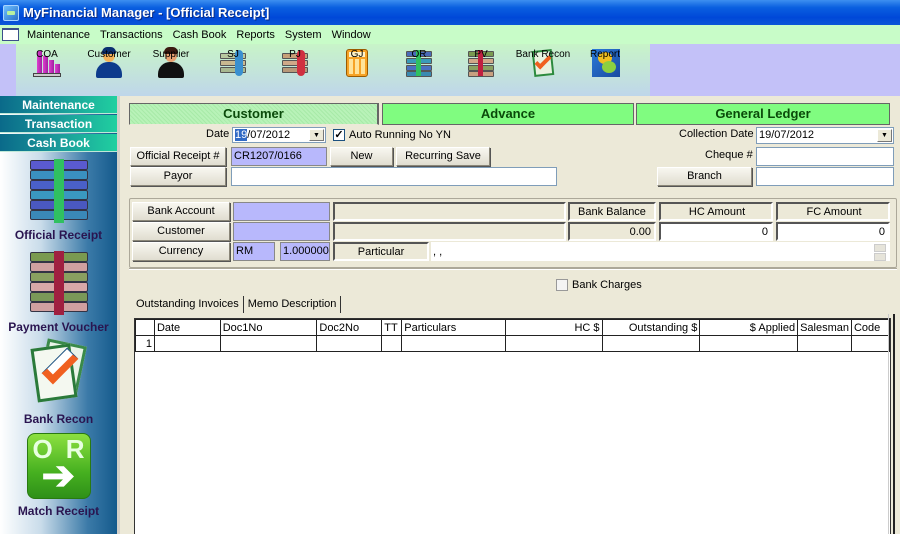  What do you see at coordinates (824, 327) in the screenshot?
I see `grid-header-salesman: Salesman` at bounding box center [824, 327].